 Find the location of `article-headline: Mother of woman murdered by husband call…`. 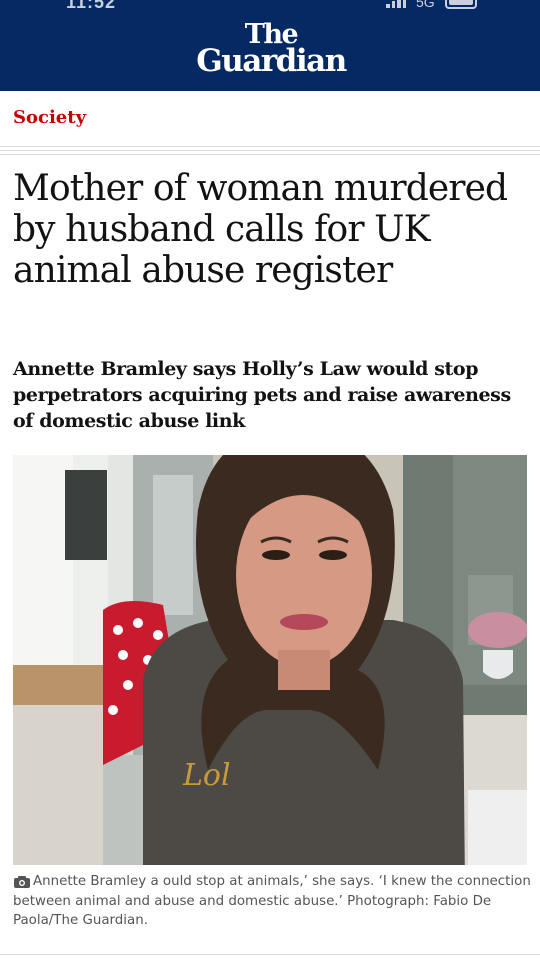

article-headline: Mother of woman murdered by husband call… is located at coordinates (260, 229).